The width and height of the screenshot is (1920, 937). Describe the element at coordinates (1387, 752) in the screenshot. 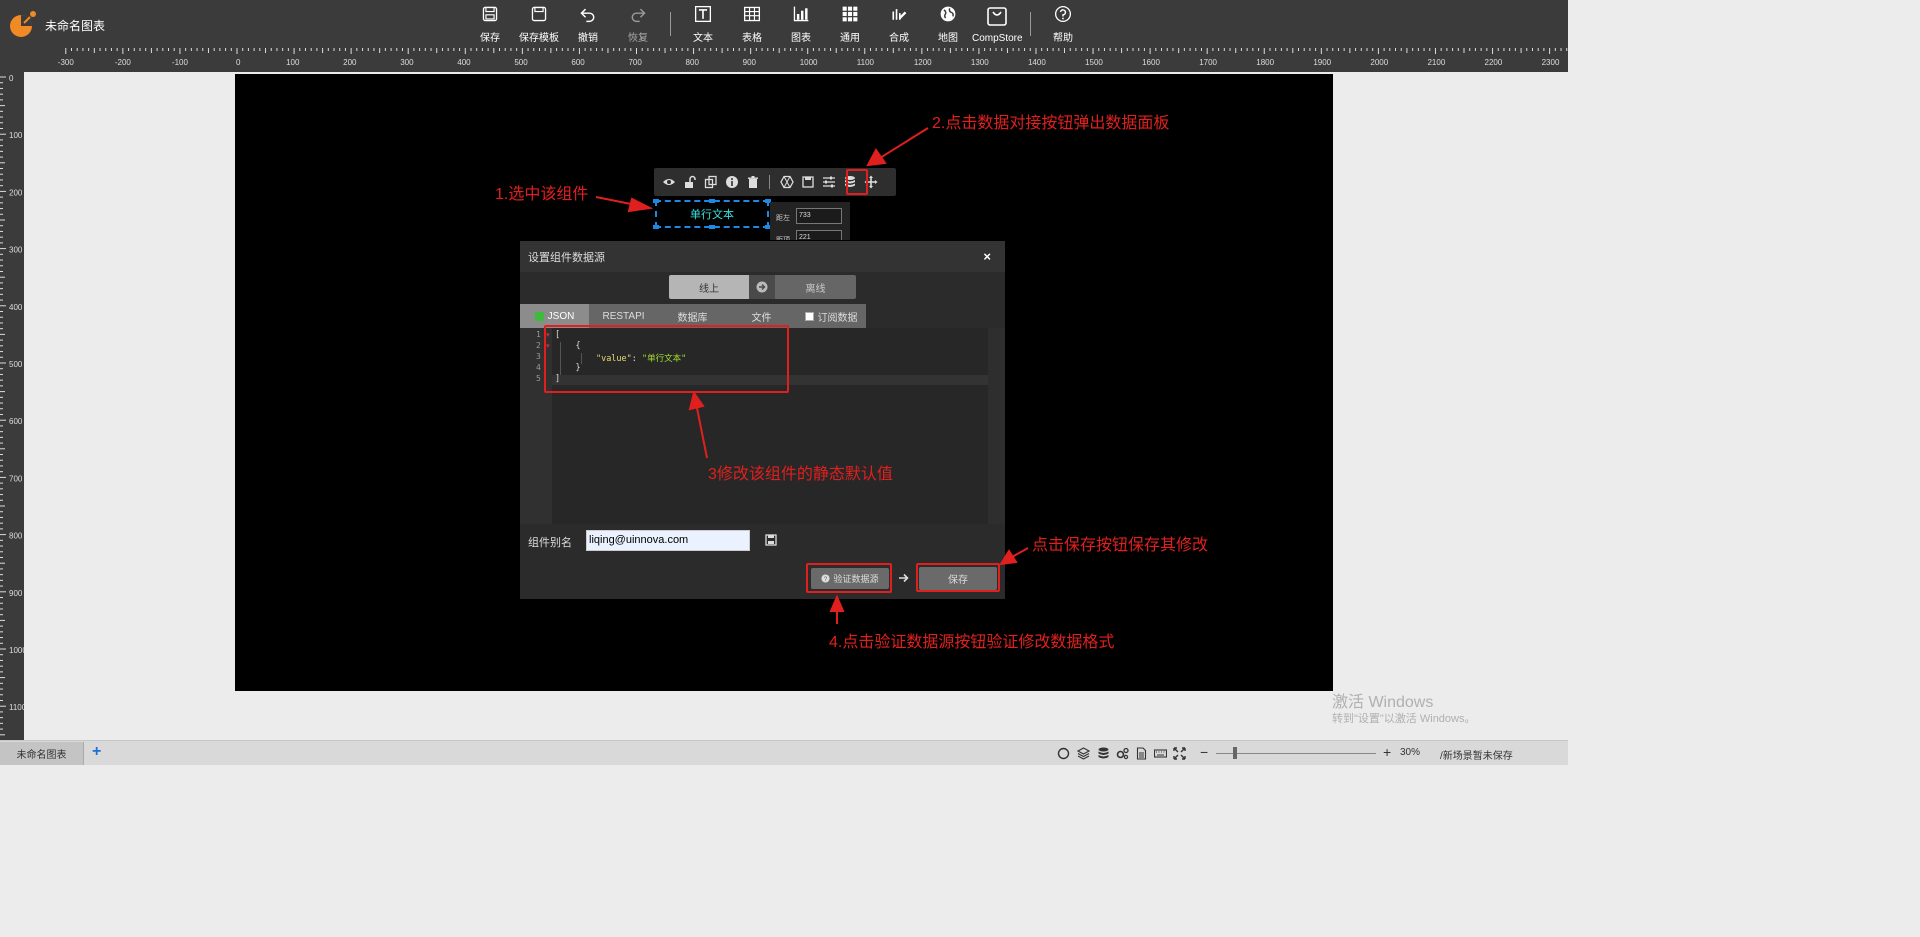

I see `zoom-in-button: +` at that location.